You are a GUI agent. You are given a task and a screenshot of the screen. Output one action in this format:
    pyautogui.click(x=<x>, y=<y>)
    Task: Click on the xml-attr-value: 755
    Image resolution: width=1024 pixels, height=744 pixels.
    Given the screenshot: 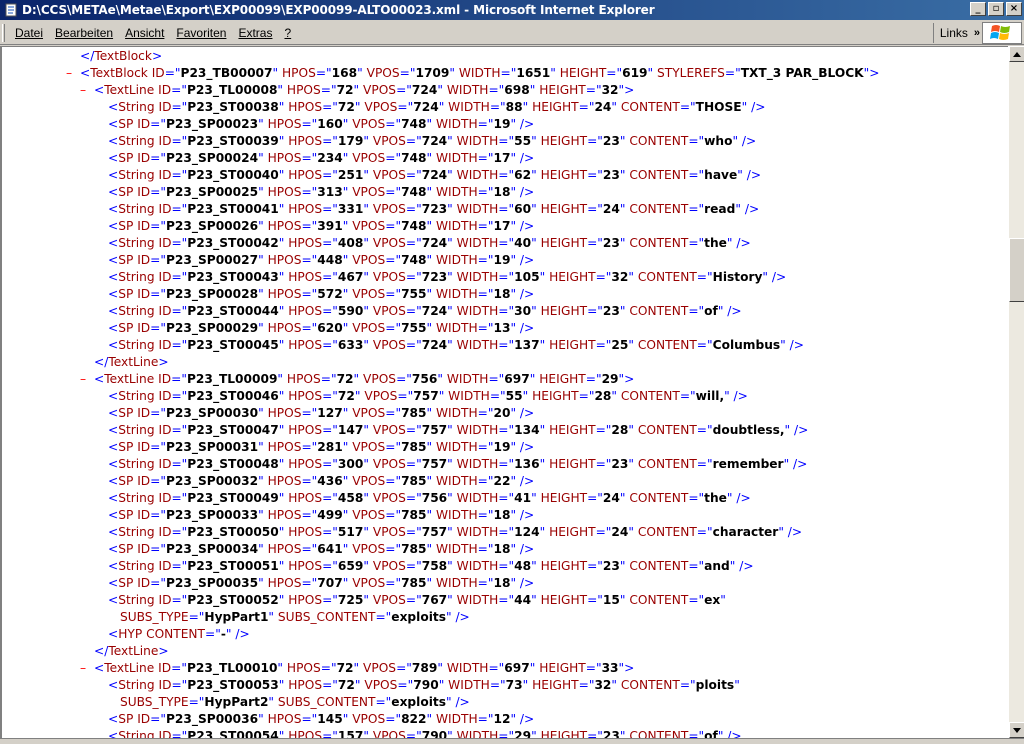 What is the action you would take?
    pyautogui.click(x=414, y=294)
    